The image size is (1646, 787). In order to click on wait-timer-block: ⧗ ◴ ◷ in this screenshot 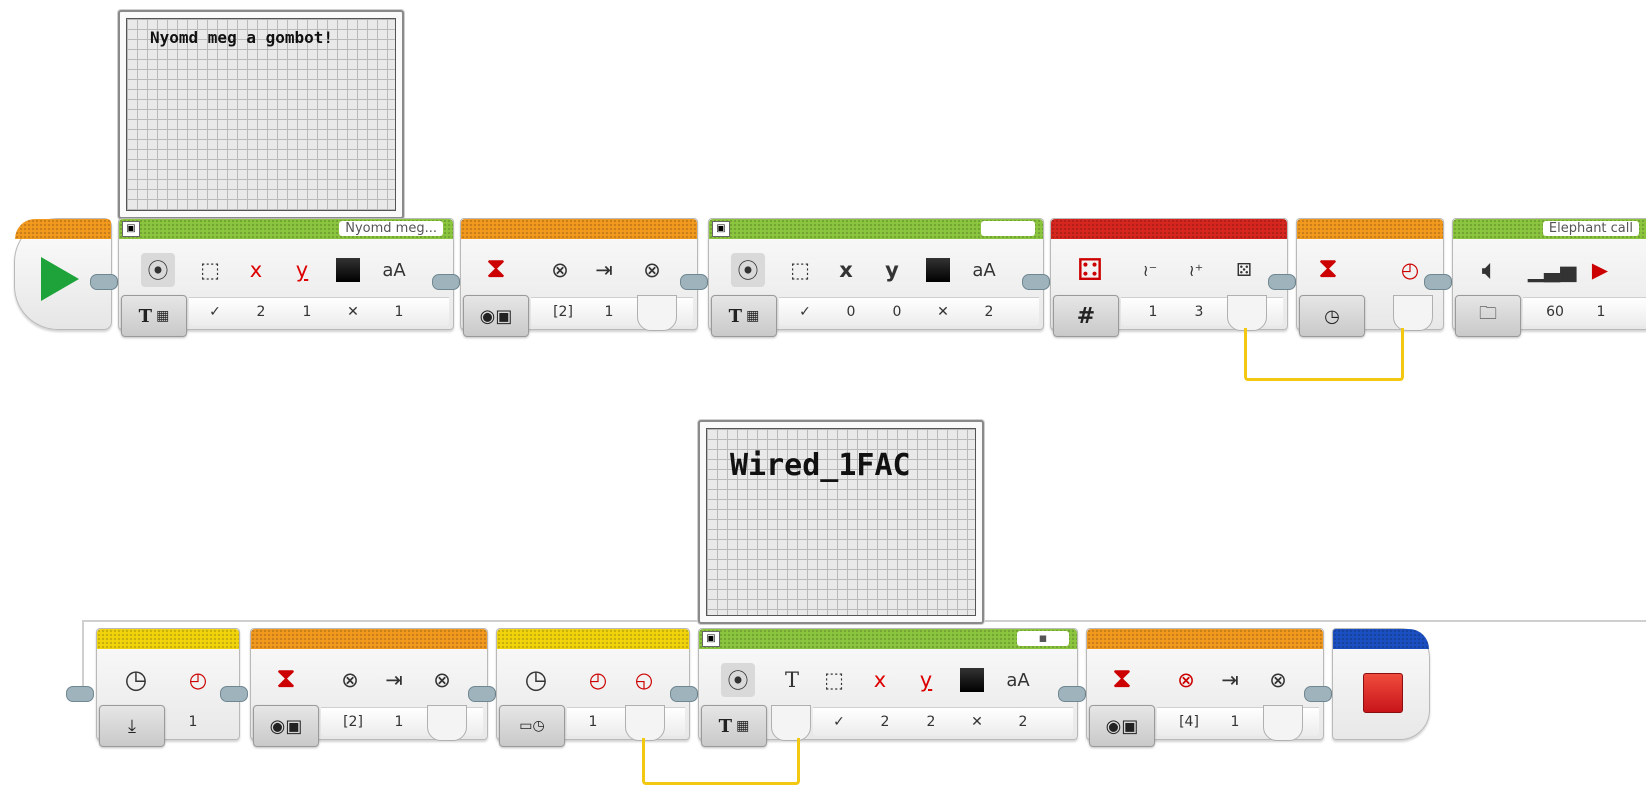, I will do `click(1370, 277)`.